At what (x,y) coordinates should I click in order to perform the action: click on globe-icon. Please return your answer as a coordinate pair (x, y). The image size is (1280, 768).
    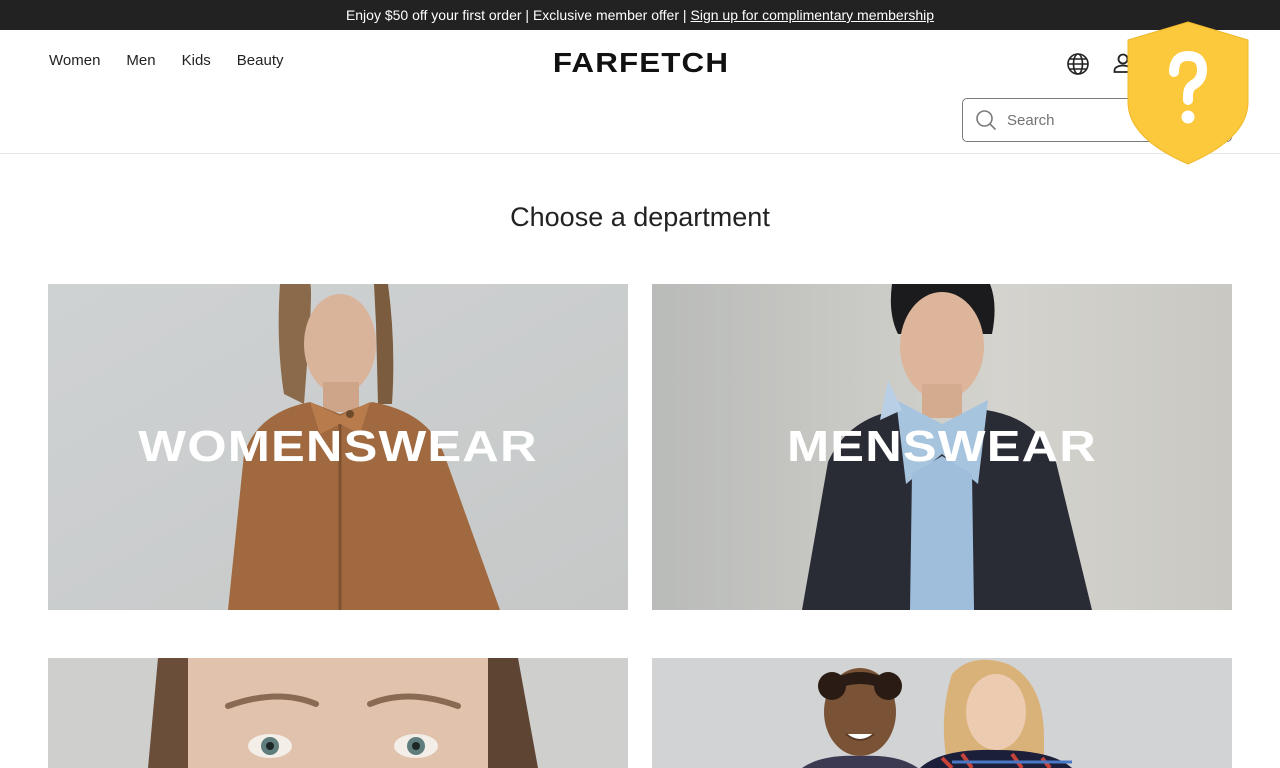
    Looking at the image, I should click on (1078, 64).